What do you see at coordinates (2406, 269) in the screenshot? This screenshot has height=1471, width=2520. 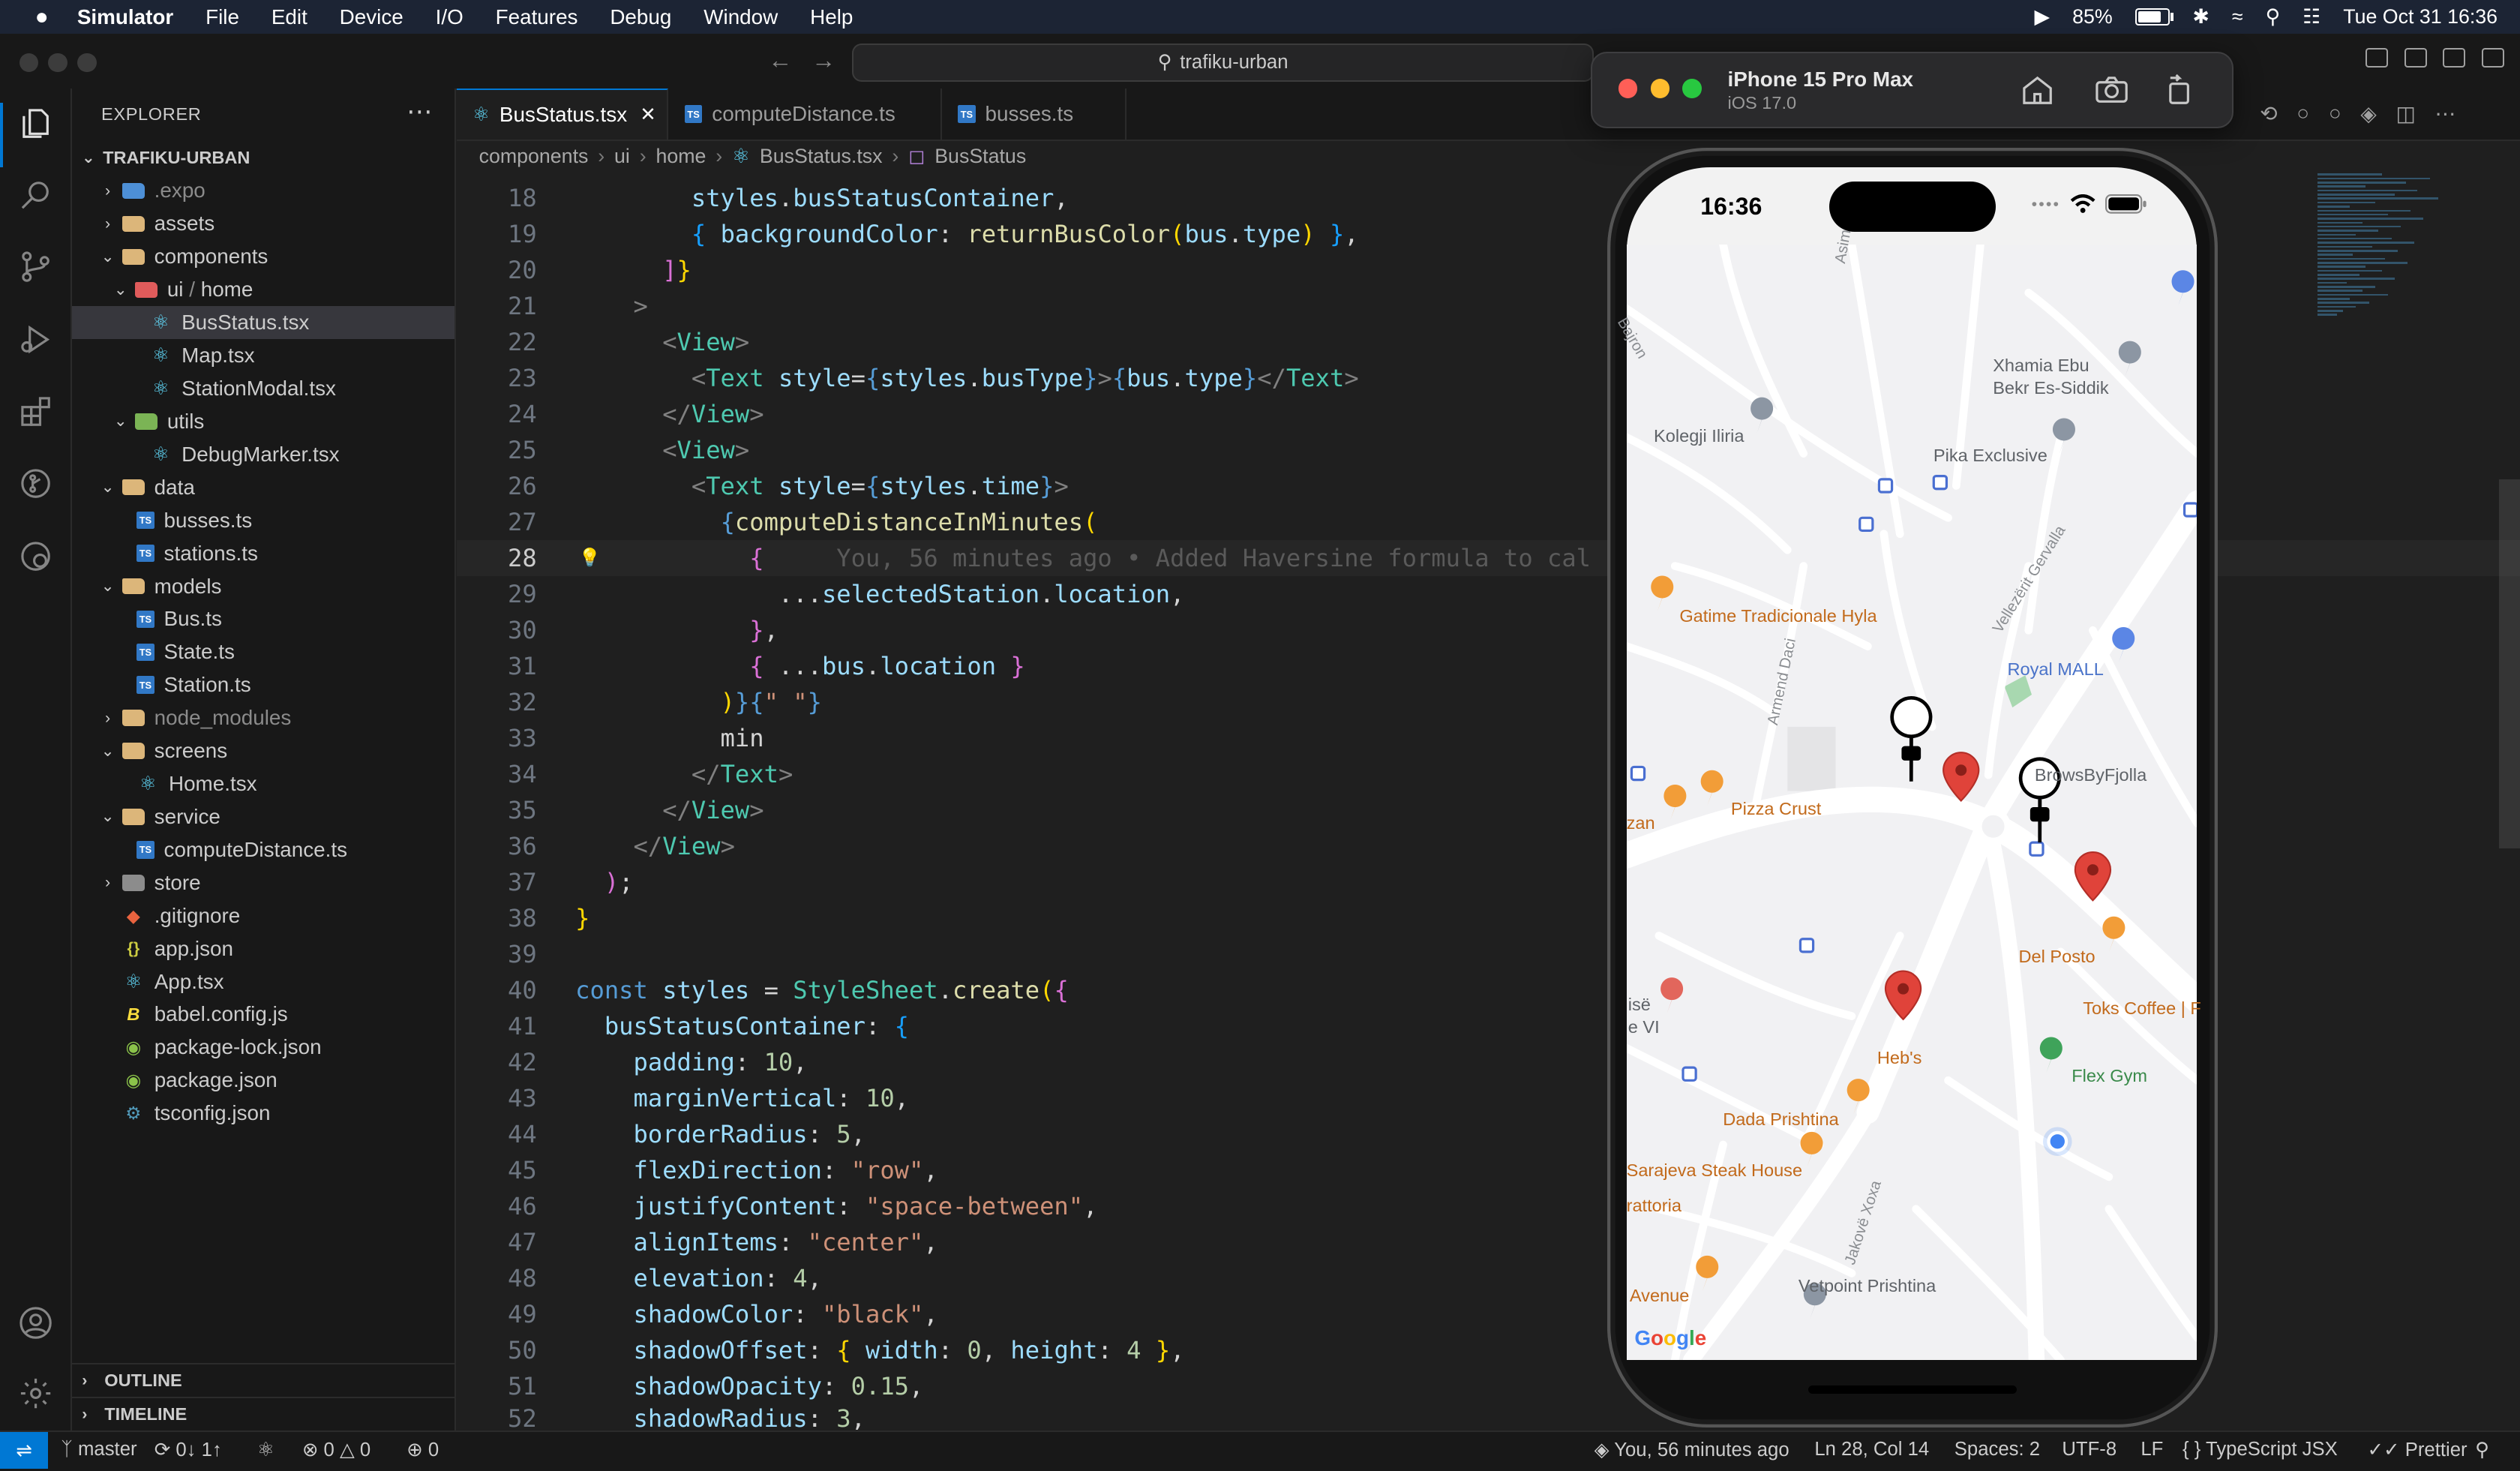 I see `minimap` at bounding box center [2406, 269].